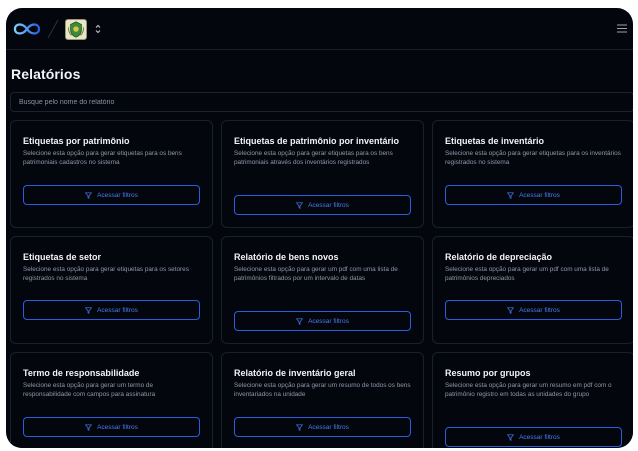  What do you see at coordinates (62, 257) in the screenshot?
I see `card-title: Etiquetas de setor` at bounding box center [62, 257].